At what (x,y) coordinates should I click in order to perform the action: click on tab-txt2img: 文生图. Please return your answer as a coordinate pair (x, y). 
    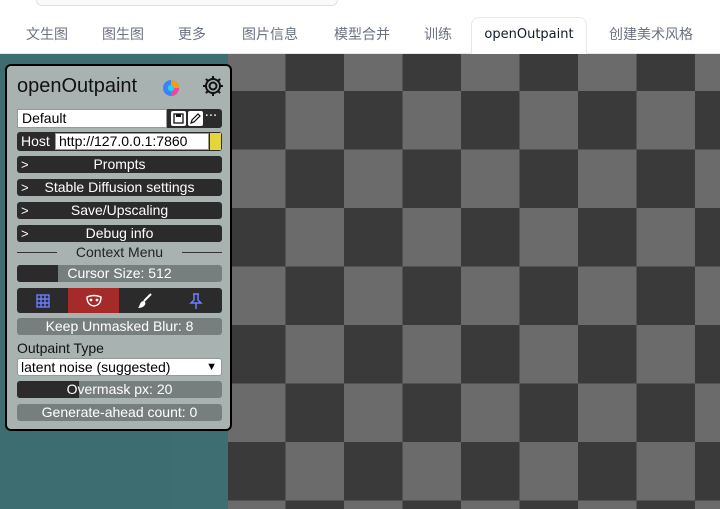
    Looking at the image, I should click on (47, 36).